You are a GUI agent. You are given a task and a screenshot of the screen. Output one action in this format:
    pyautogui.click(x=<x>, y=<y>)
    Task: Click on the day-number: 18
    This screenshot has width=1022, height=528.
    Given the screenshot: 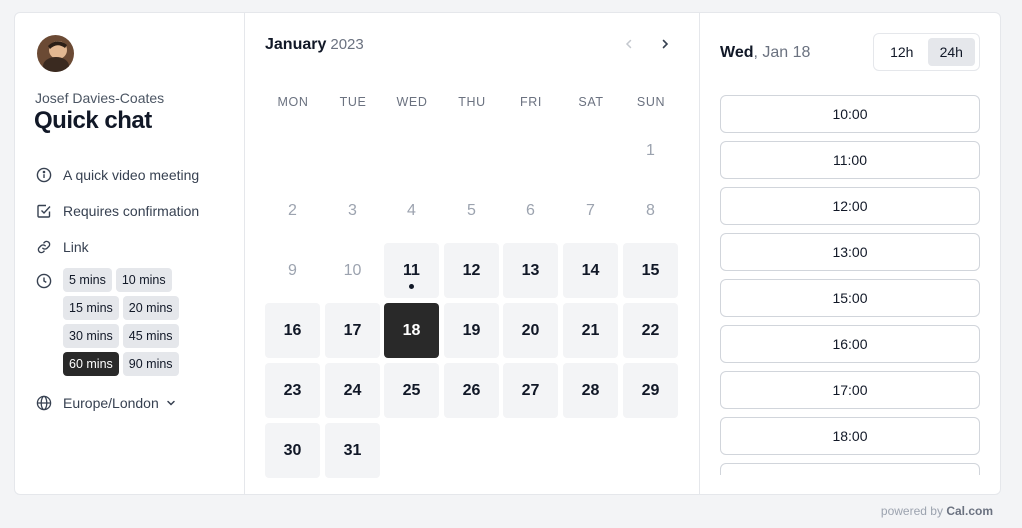 What is the action you would take?
    pyautogui.click(x=411, y=330)
    